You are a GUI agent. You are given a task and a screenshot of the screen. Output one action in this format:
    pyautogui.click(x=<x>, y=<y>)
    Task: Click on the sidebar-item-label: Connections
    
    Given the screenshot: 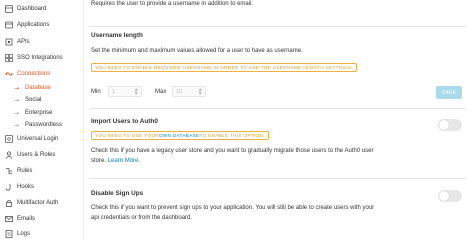 What is the action you would take?
    pyautogui.click(x=34, y=74)
    